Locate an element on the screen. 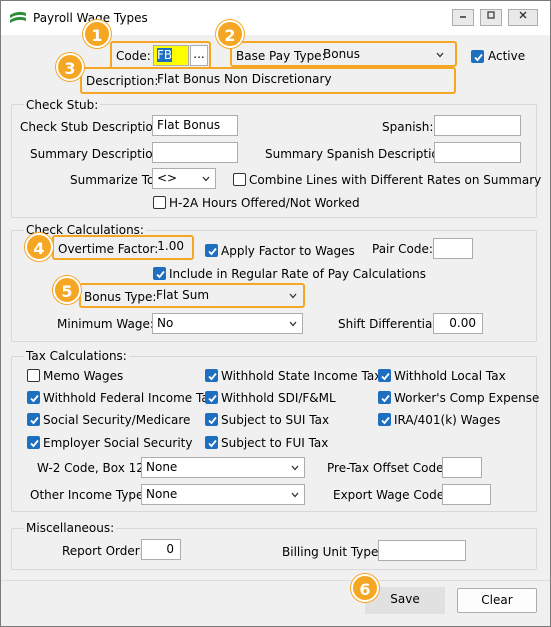 The image size is (551, 627). pair-code-field is located at coordinates (453, 248).